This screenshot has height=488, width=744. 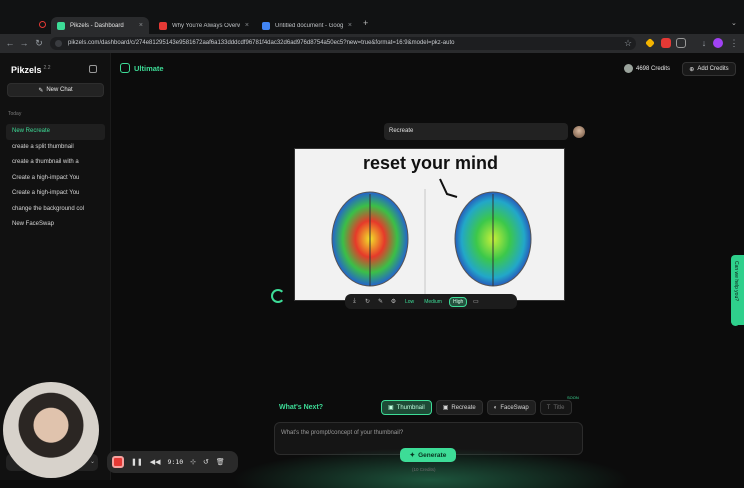 I want to click on chat-history-item: create a thumbnail with a, so click(x=55, y=163).